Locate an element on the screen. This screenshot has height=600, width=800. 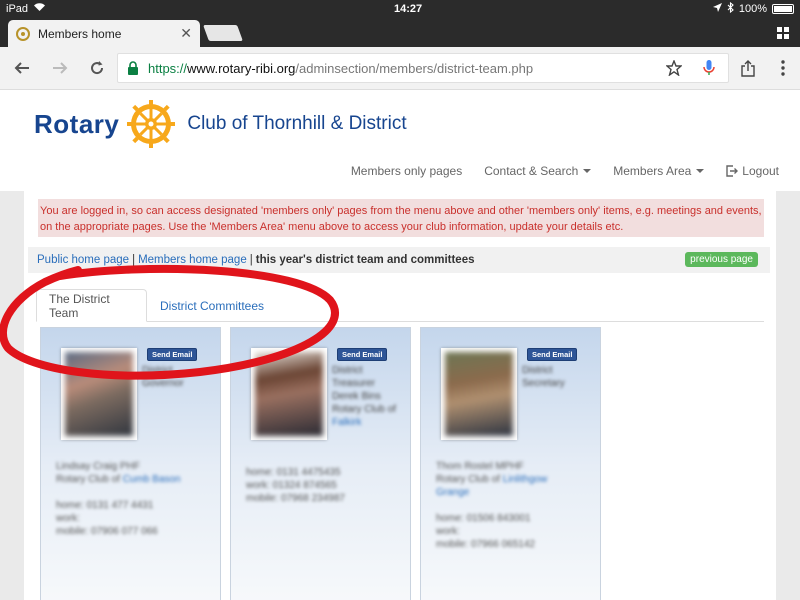
member-home-phone: home: 01506 843001 is located at coordinates (483, 518).